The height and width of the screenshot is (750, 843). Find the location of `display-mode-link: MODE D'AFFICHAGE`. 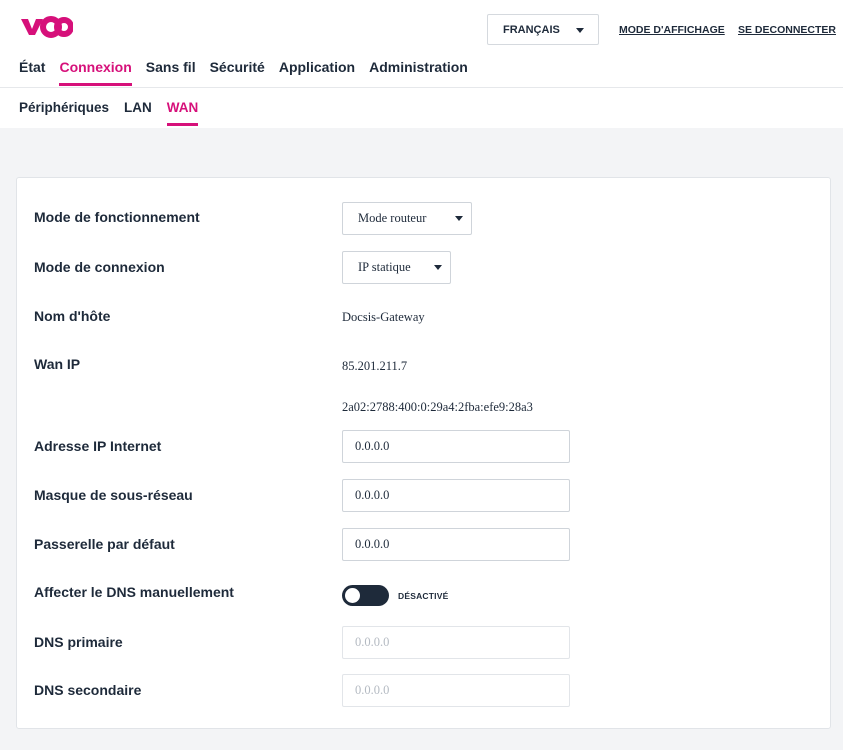

display-mode-link: MODE D'AFFICHAGE is located at coordinates (672, 30).